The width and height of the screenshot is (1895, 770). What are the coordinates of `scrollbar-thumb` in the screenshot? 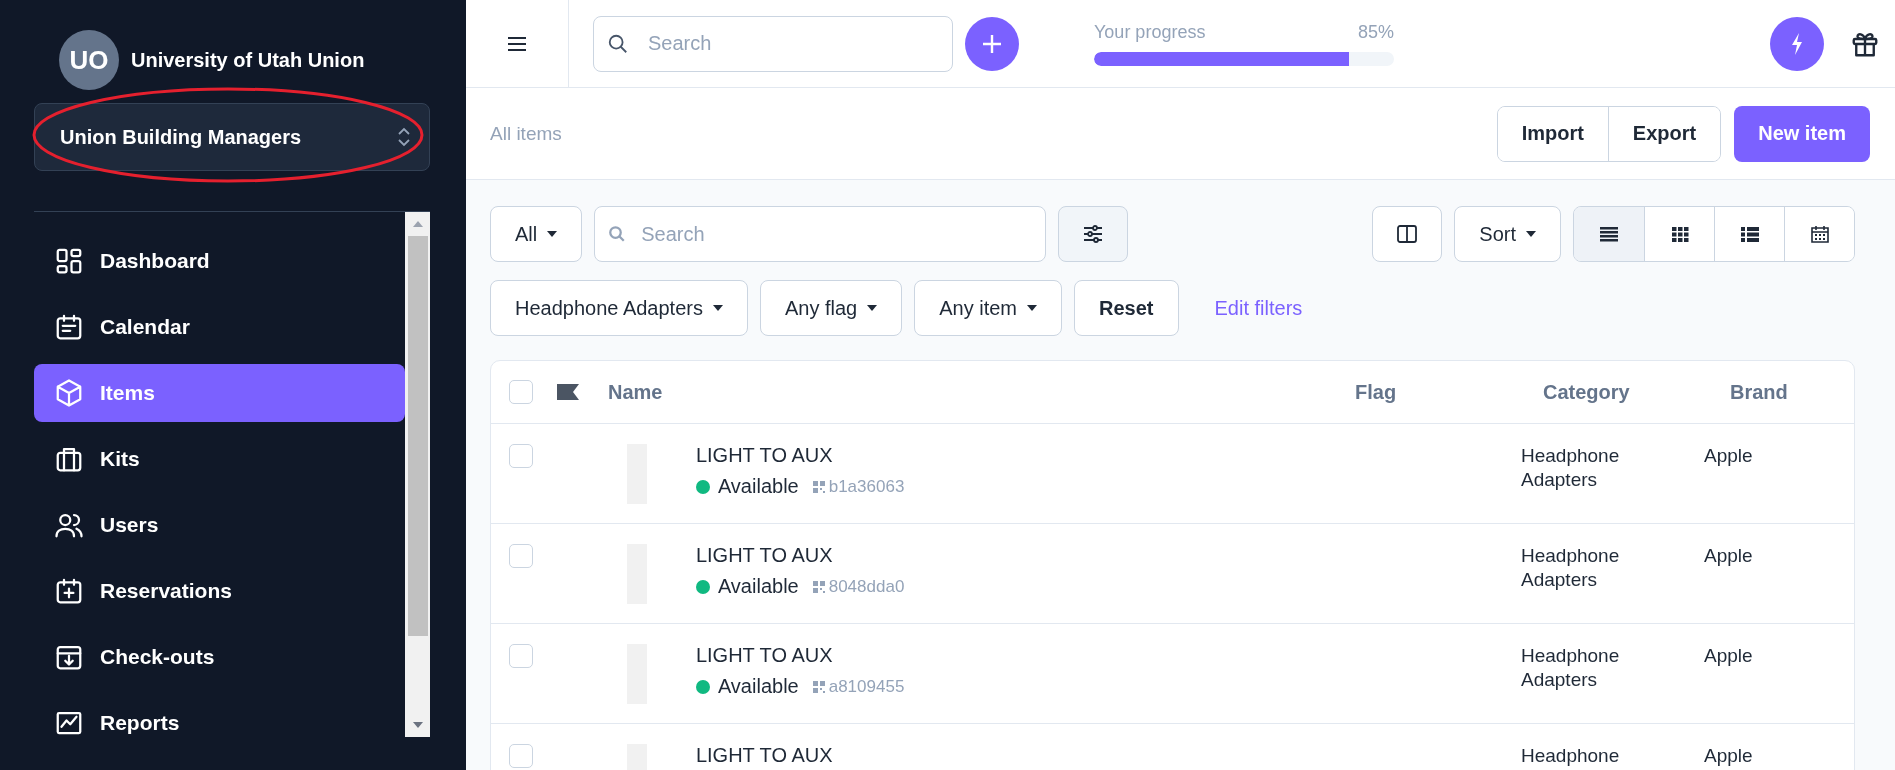 It's located at (417, 436).